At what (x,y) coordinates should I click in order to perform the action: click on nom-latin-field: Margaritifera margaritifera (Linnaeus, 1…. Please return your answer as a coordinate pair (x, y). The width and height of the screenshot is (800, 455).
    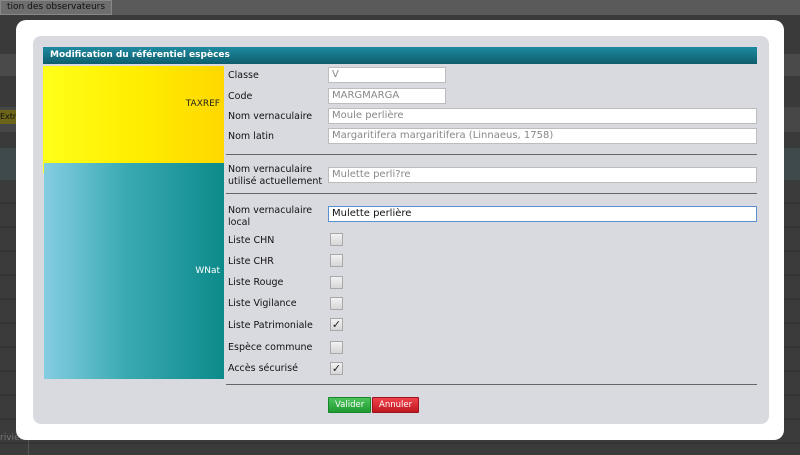
    Looking at the image, I should click on (542, 136).